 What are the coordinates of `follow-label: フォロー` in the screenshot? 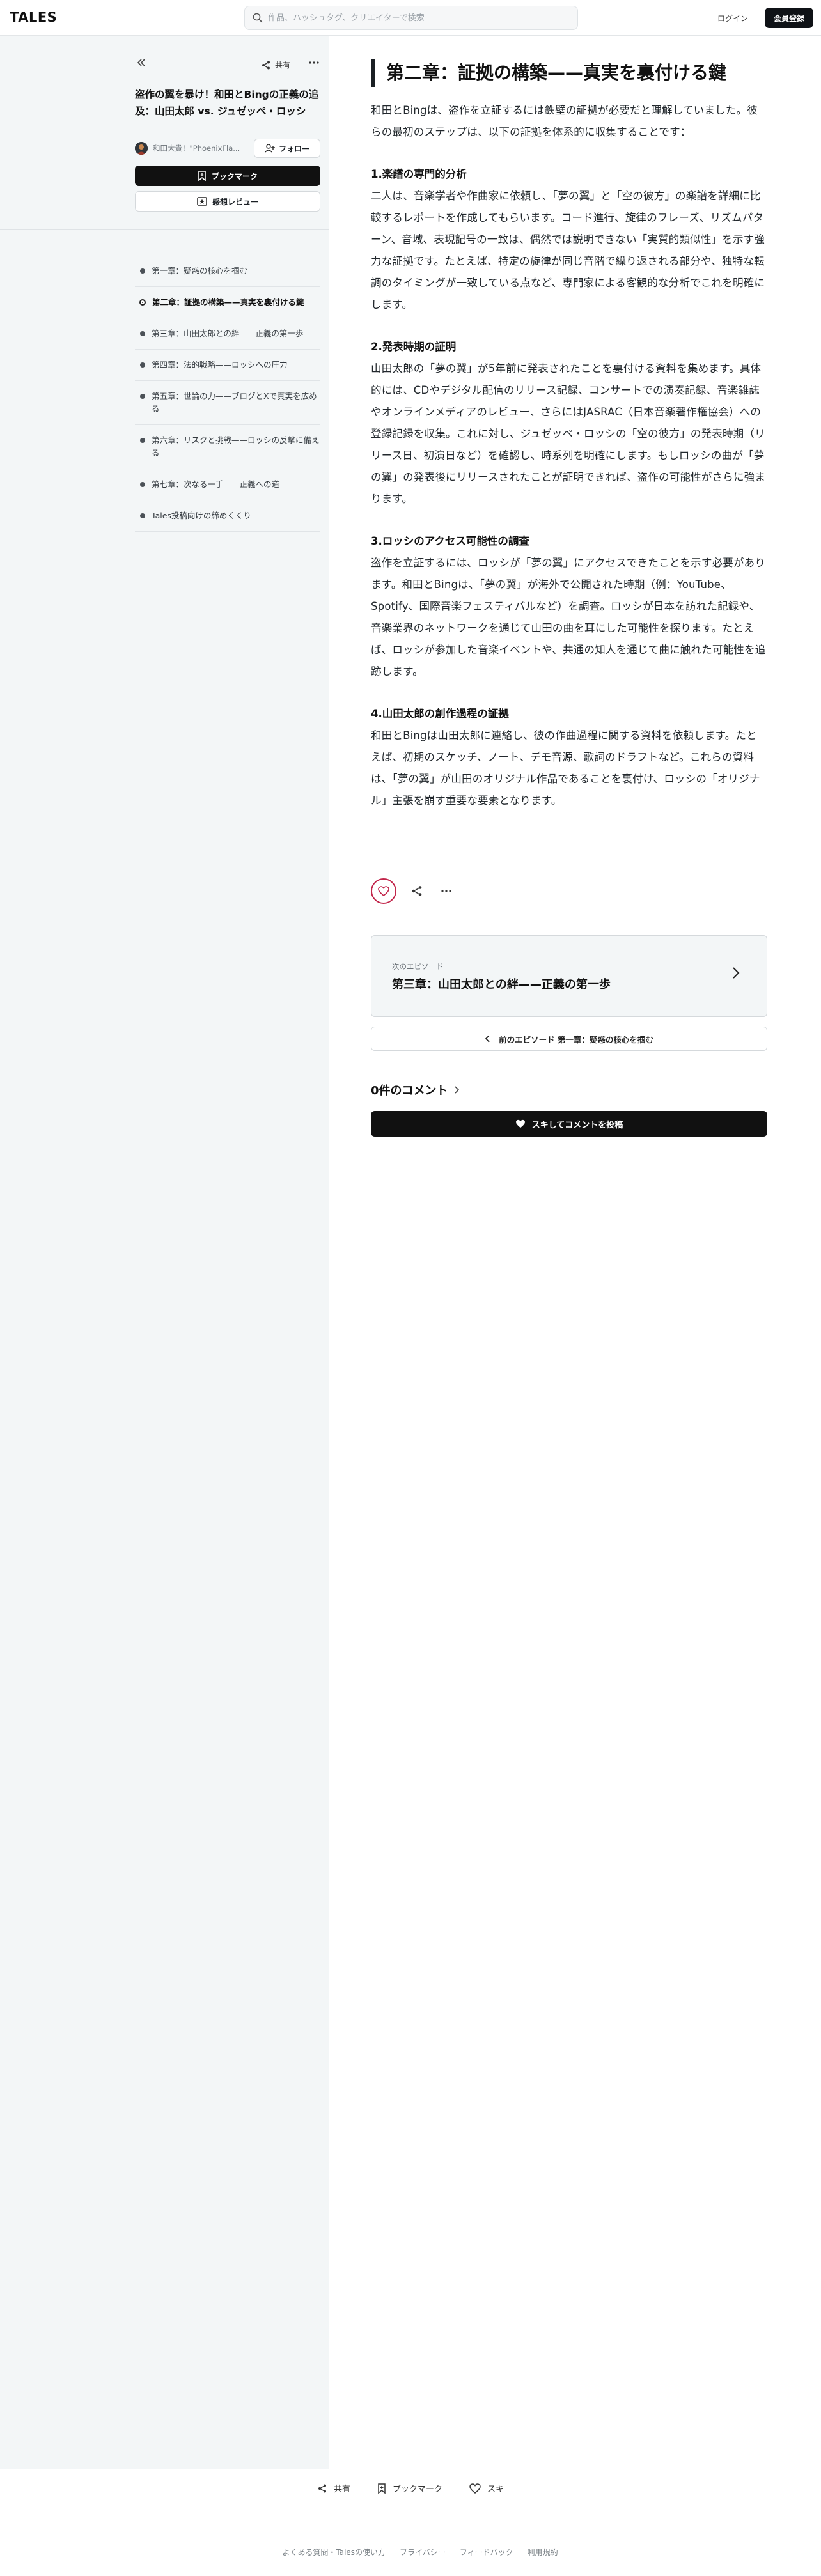 It's located at (293, 148).